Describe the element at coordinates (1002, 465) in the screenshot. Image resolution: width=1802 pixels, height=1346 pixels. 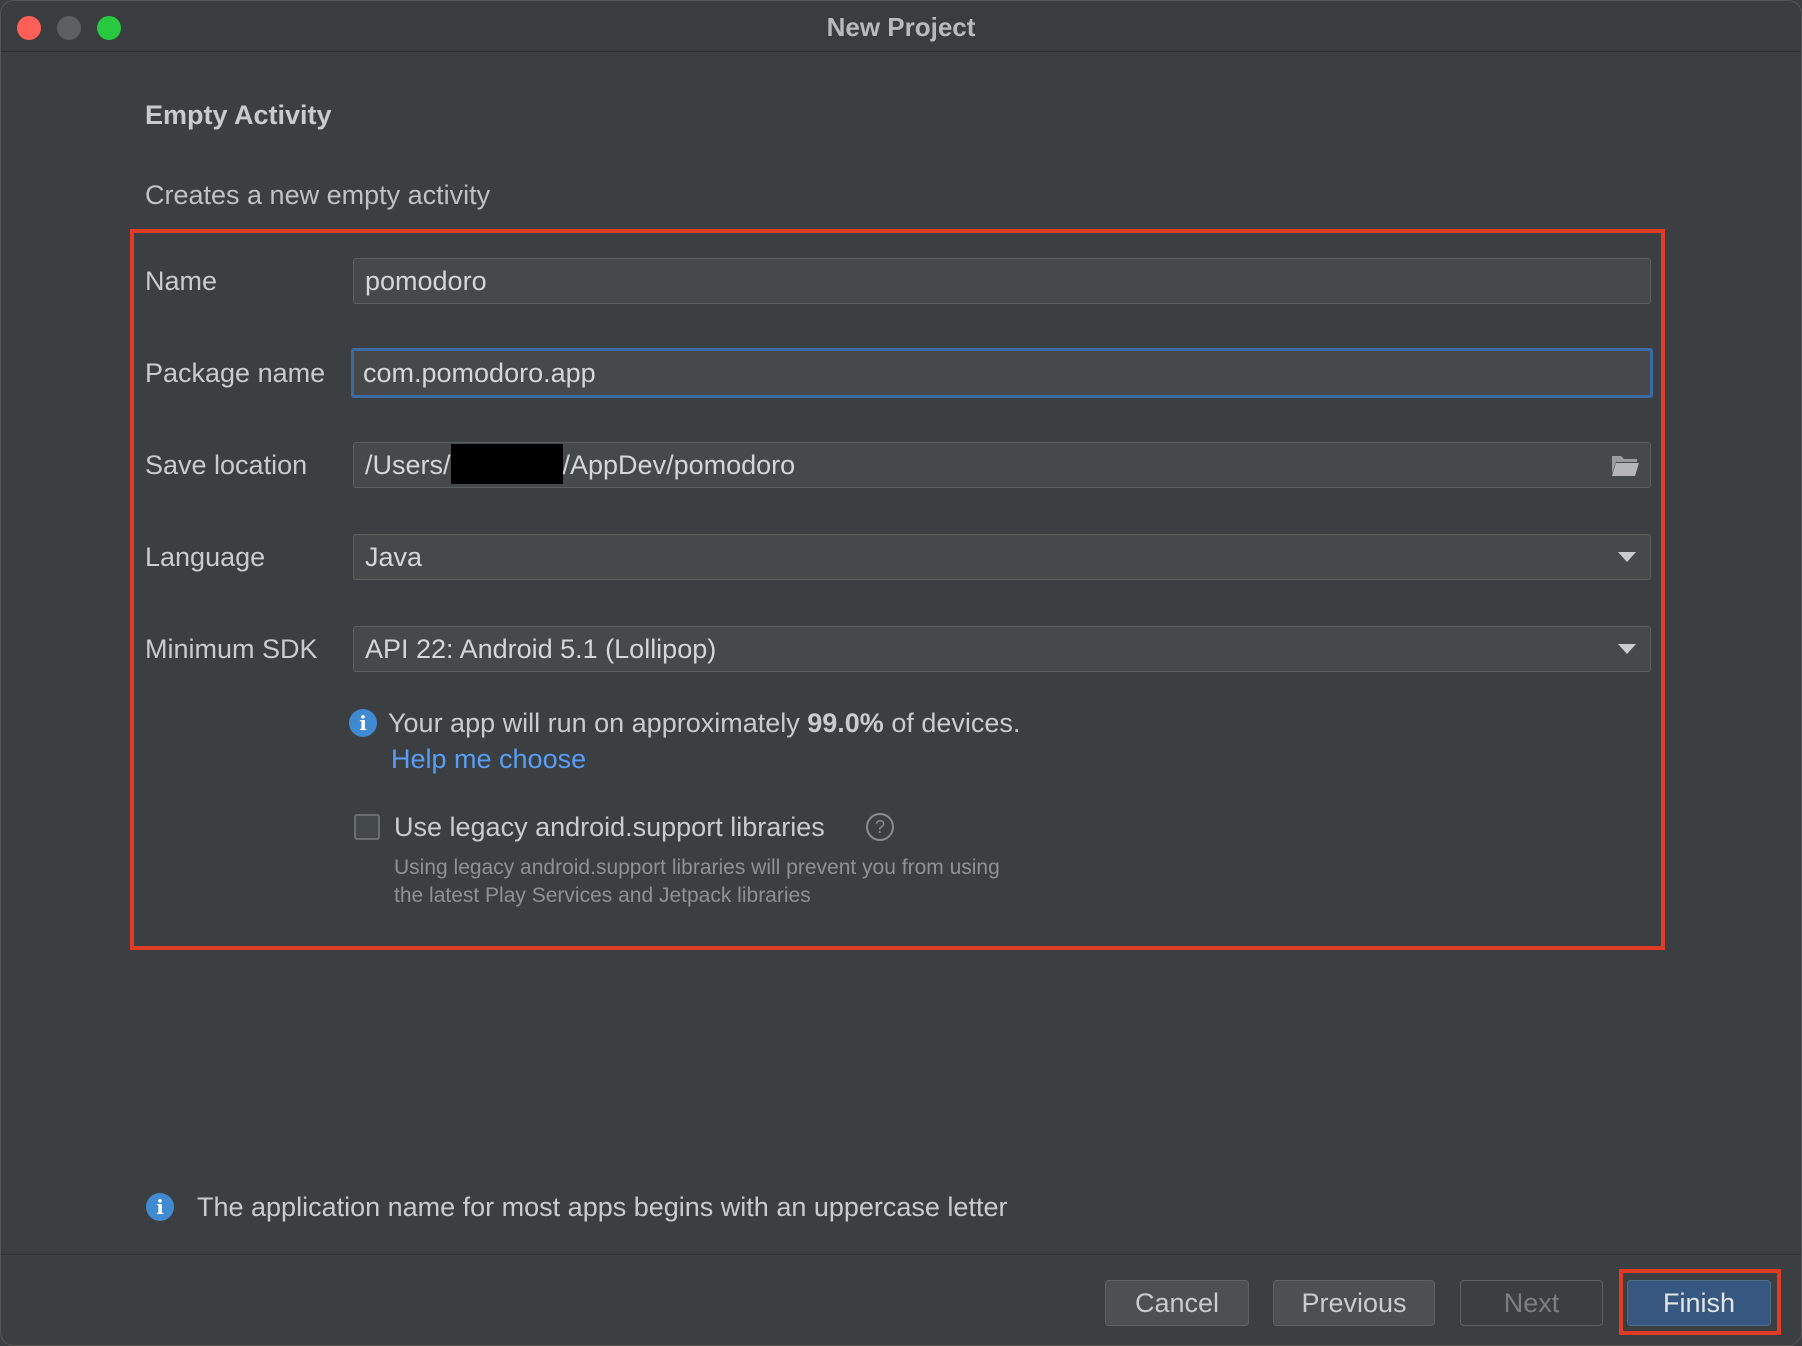
I see `save-location-input: /Users/ /AppDev/pomodoro` at that location.